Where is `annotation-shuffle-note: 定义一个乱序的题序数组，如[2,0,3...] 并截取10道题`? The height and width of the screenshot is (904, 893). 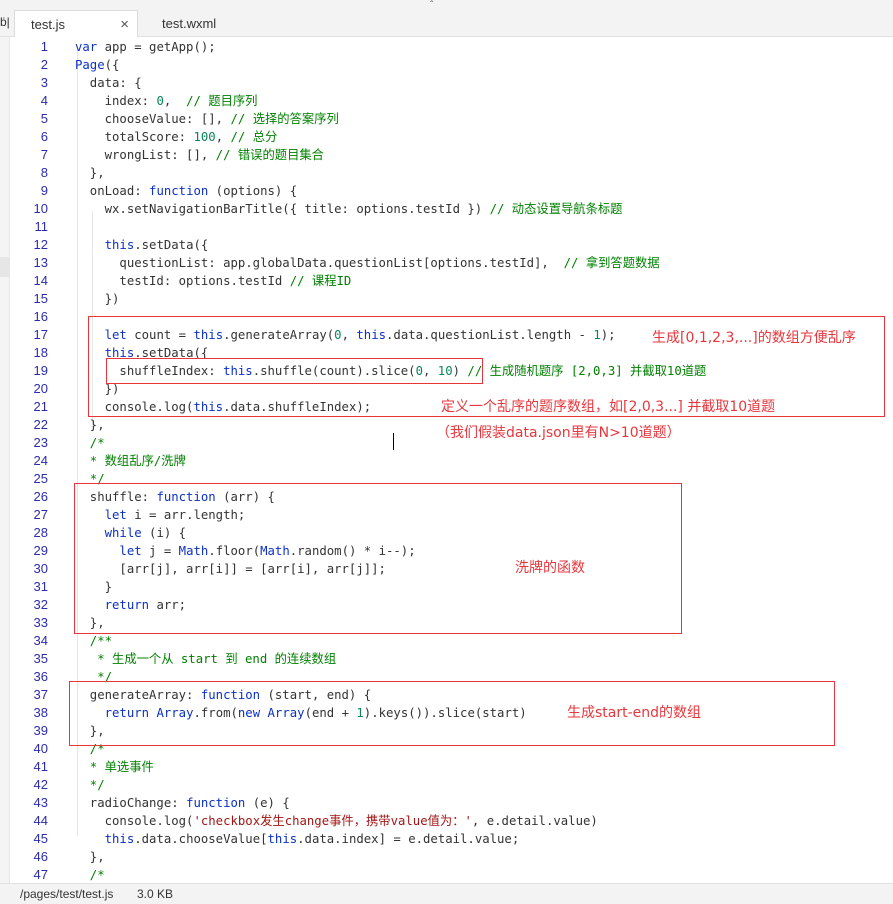
annotation-shuffle-note: 定义一个乱序的题序数组，如[2,0,3...] 并截取10道题 is located at coordinates (608, 407).